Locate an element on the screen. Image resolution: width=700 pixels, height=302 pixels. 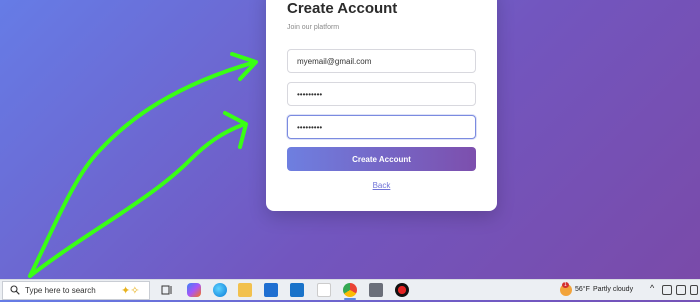
email-field is located at coordinates (381, 61).